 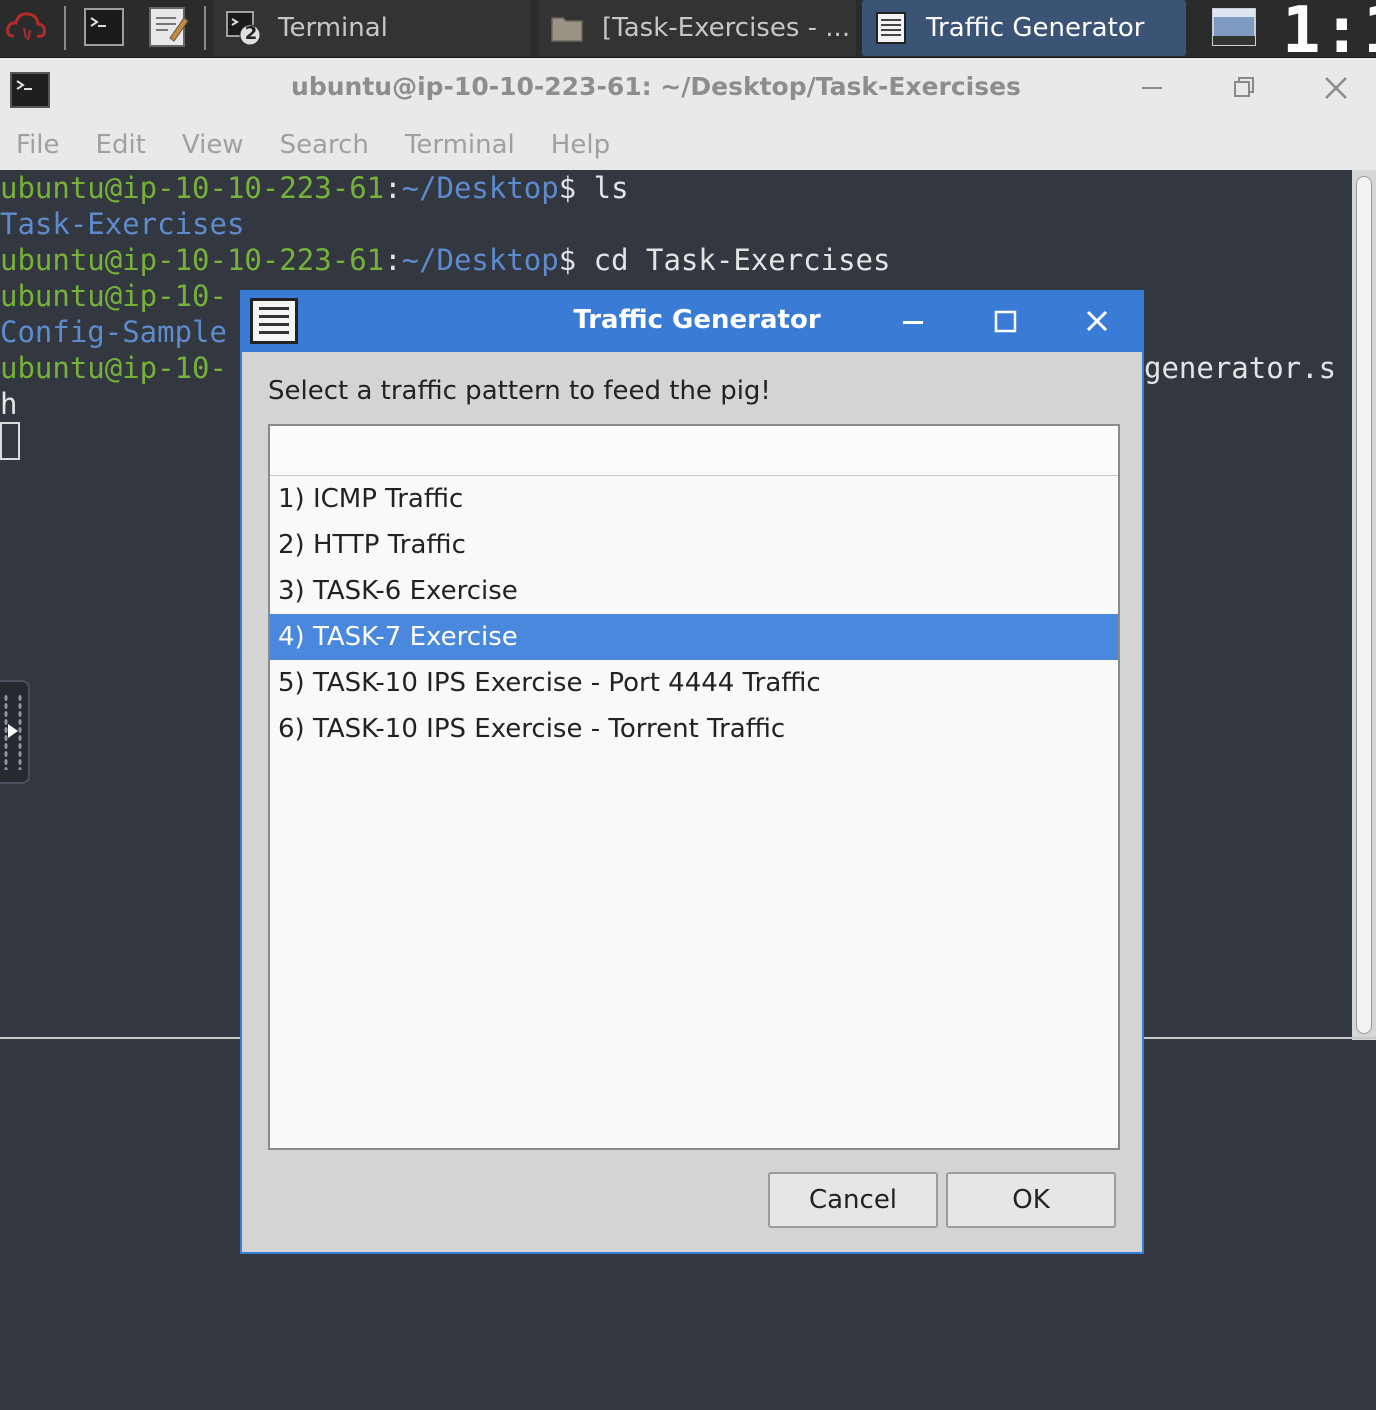 I want to click on task-label: Terminal, so click(x=333, y=28).